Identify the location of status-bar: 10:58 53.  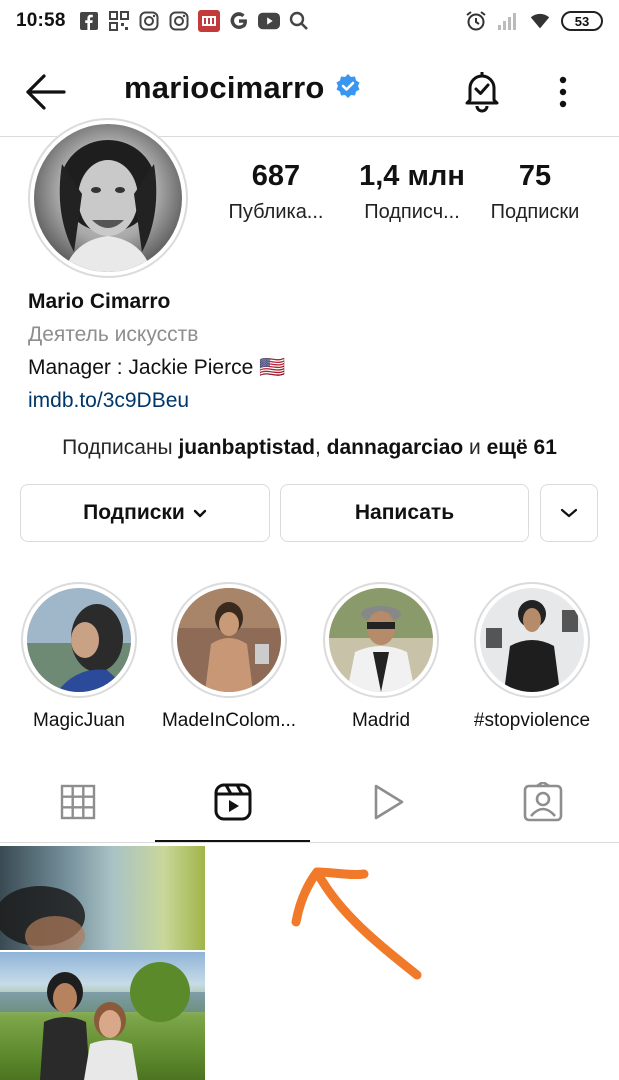
(309, 21).